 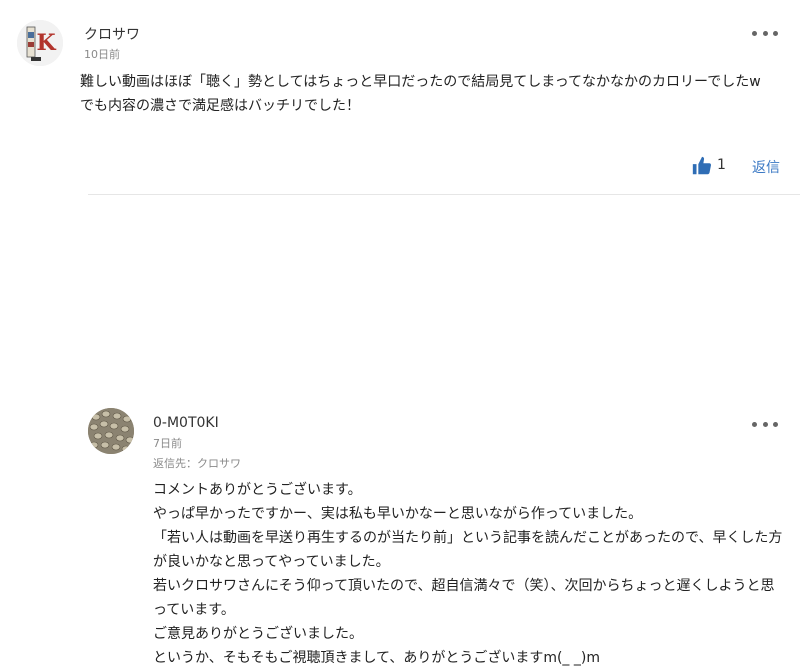 I want to click on avatar-image: K, so click(x=40, y=43).